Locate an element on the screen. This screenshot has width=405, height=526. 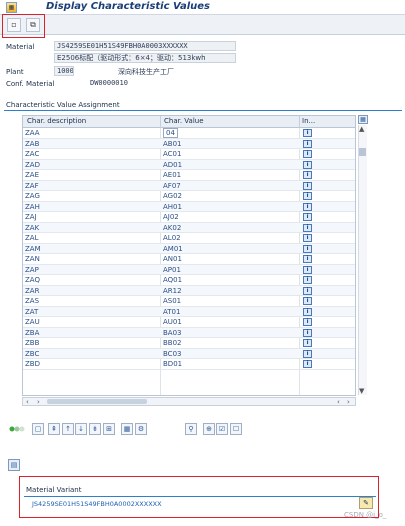
table-row: ZAQ AQ01 i is located at coordinates (189, 280).